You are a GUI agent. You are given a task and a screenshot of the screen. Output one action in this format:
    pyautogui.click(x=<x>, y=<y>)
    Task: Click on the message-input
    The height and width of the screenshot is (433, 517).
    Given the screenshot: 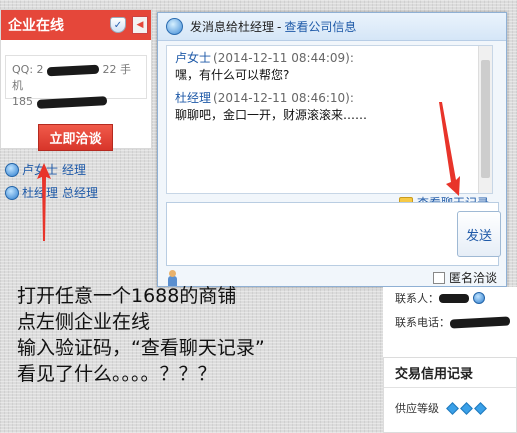 What is the action you would take?
    pyautogui.click(x=332, y=234)
    